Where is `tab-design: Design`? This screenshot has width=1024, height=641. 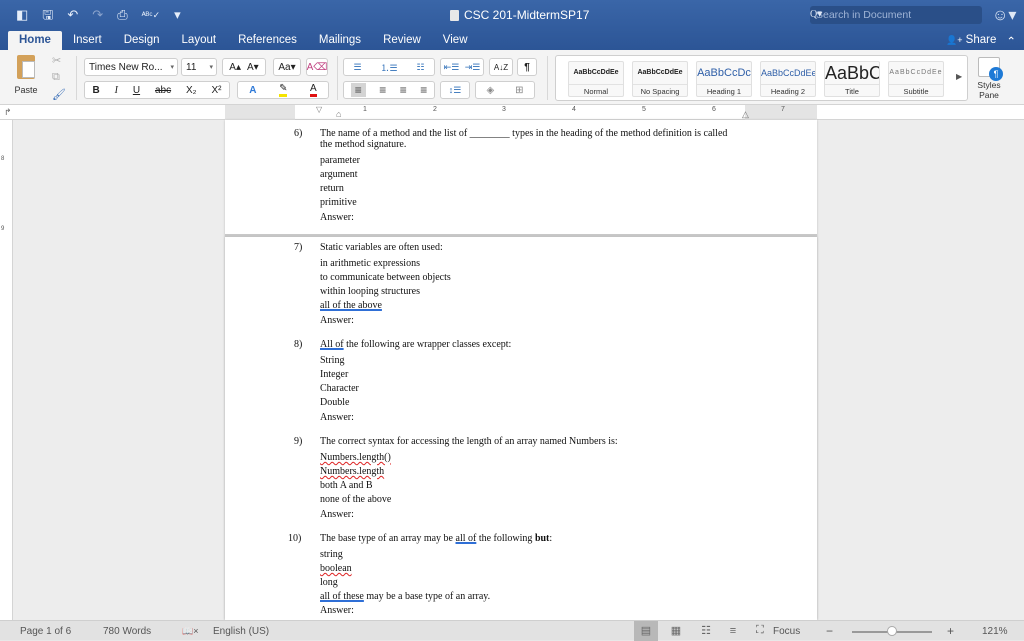
tab-design: Design is located at coordinates (142, 40).